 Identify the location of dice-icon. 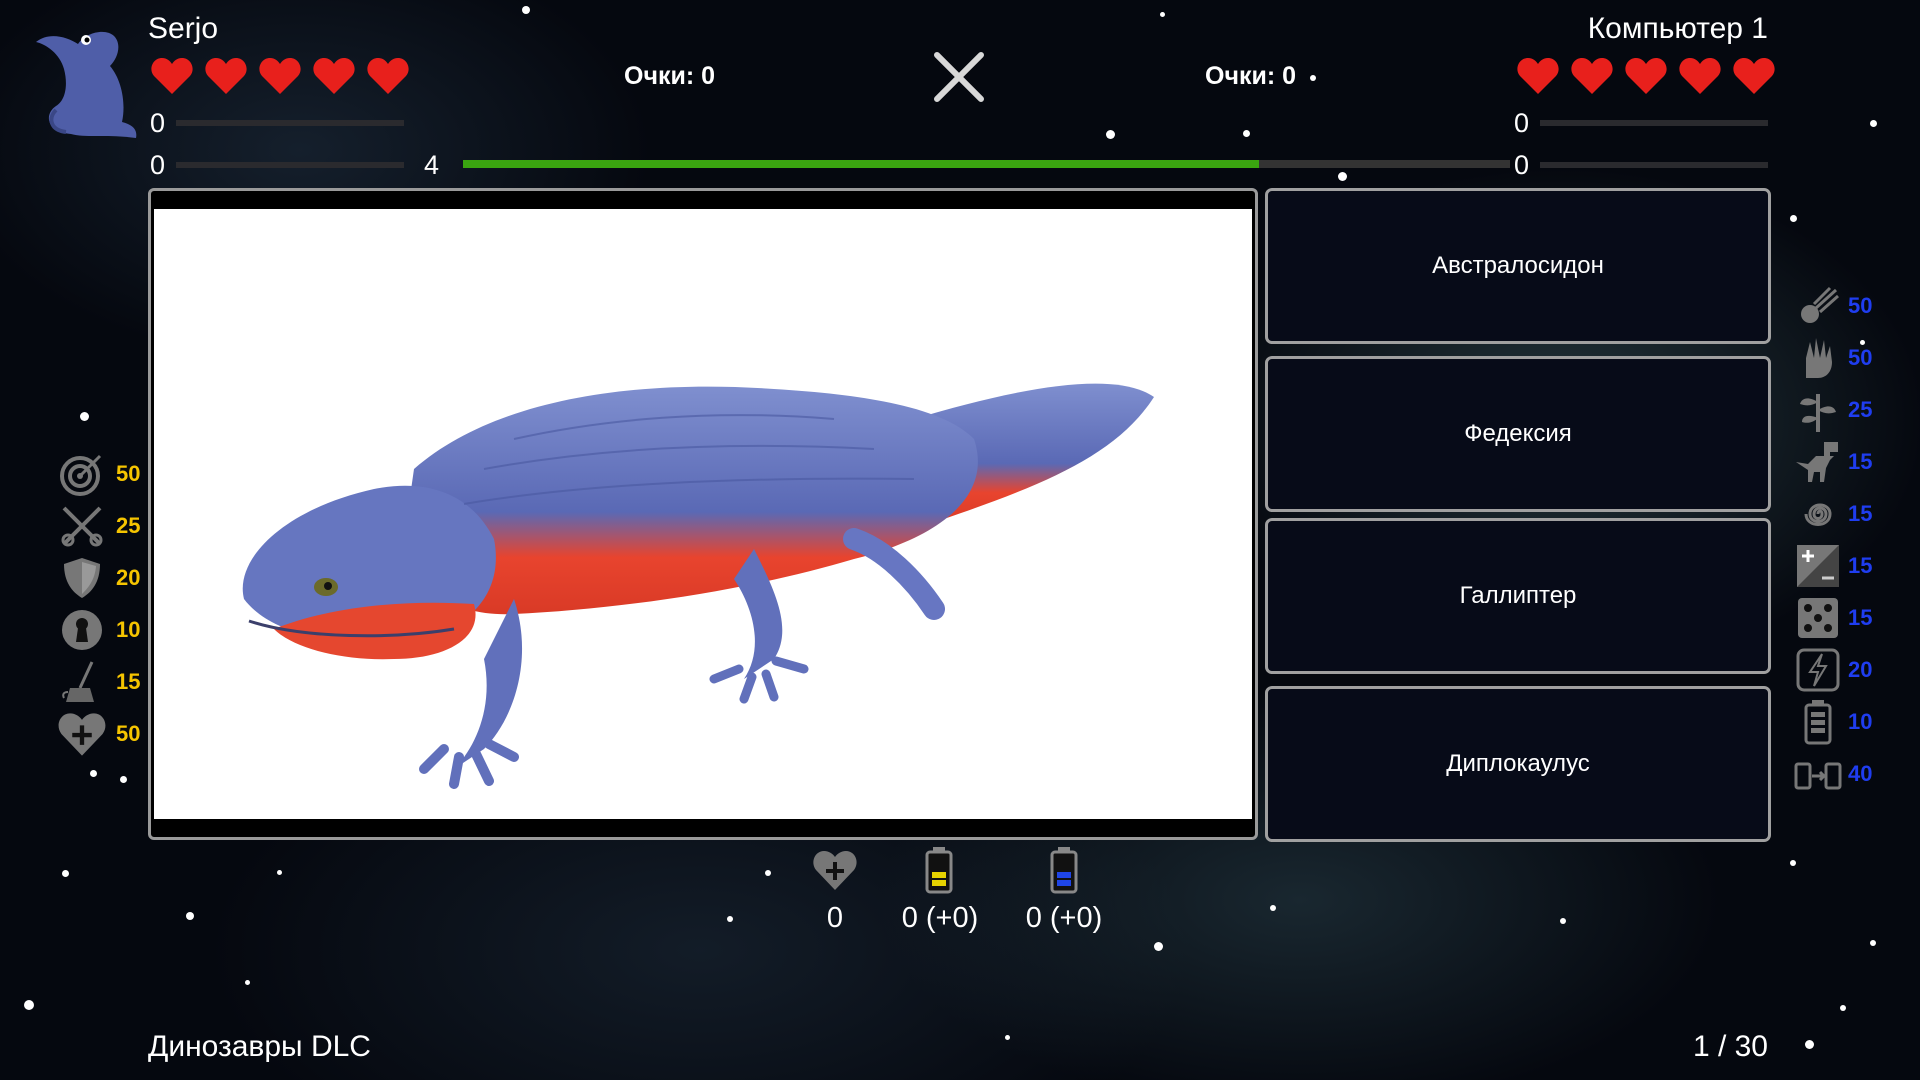
(1818, 618).